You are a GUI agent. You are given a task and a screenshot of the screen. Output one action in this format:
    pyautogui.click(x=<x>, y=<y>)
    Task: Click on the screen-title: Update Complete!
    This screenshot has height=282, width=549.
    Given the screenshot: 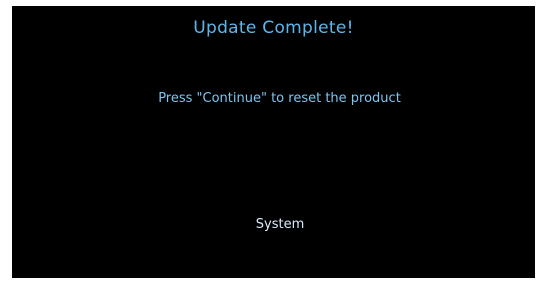 What is the action you would take?
    pyautogui.click(x=273, y=28)
    